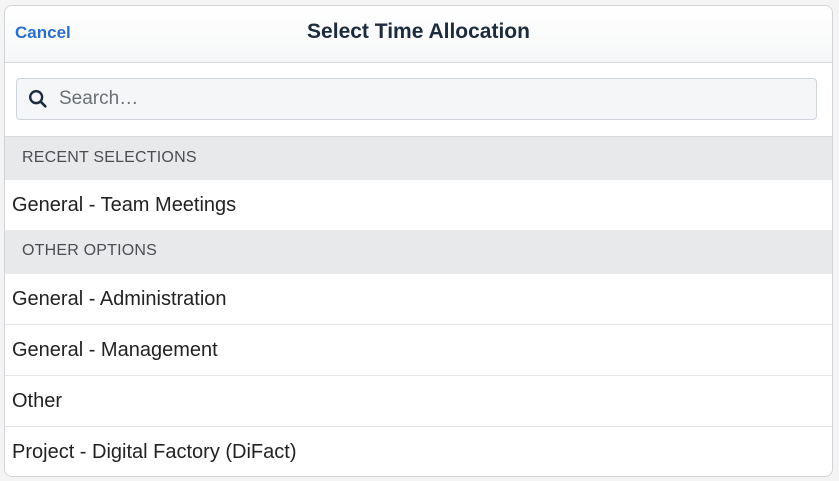  What do you see at coordinates (418, 158) in the screenshot?
I see `section-header-recent: RECENT SELECTIONS` at bounding box center [418, 158].